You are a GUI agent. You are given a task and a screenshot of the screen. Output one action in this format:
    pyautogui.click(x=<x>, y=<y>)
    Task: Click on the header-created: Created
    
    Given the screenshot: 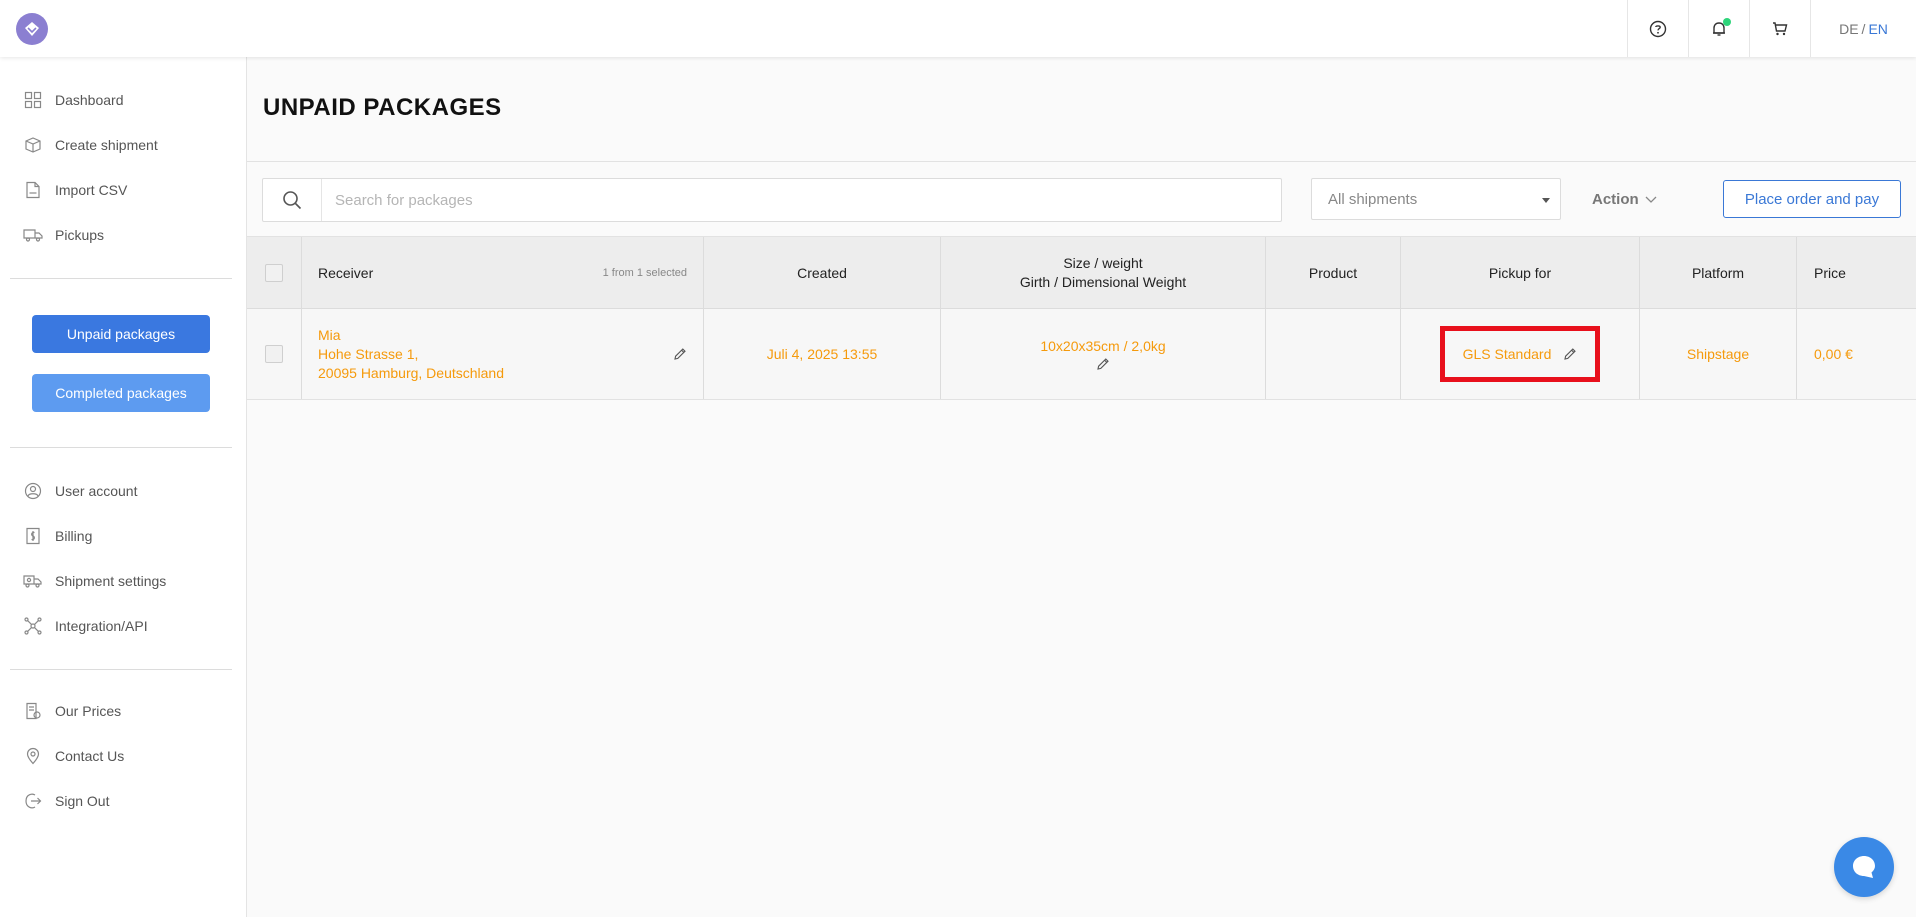 What is the action you would take?
    pyautogui.click(x=822, y=272)
    